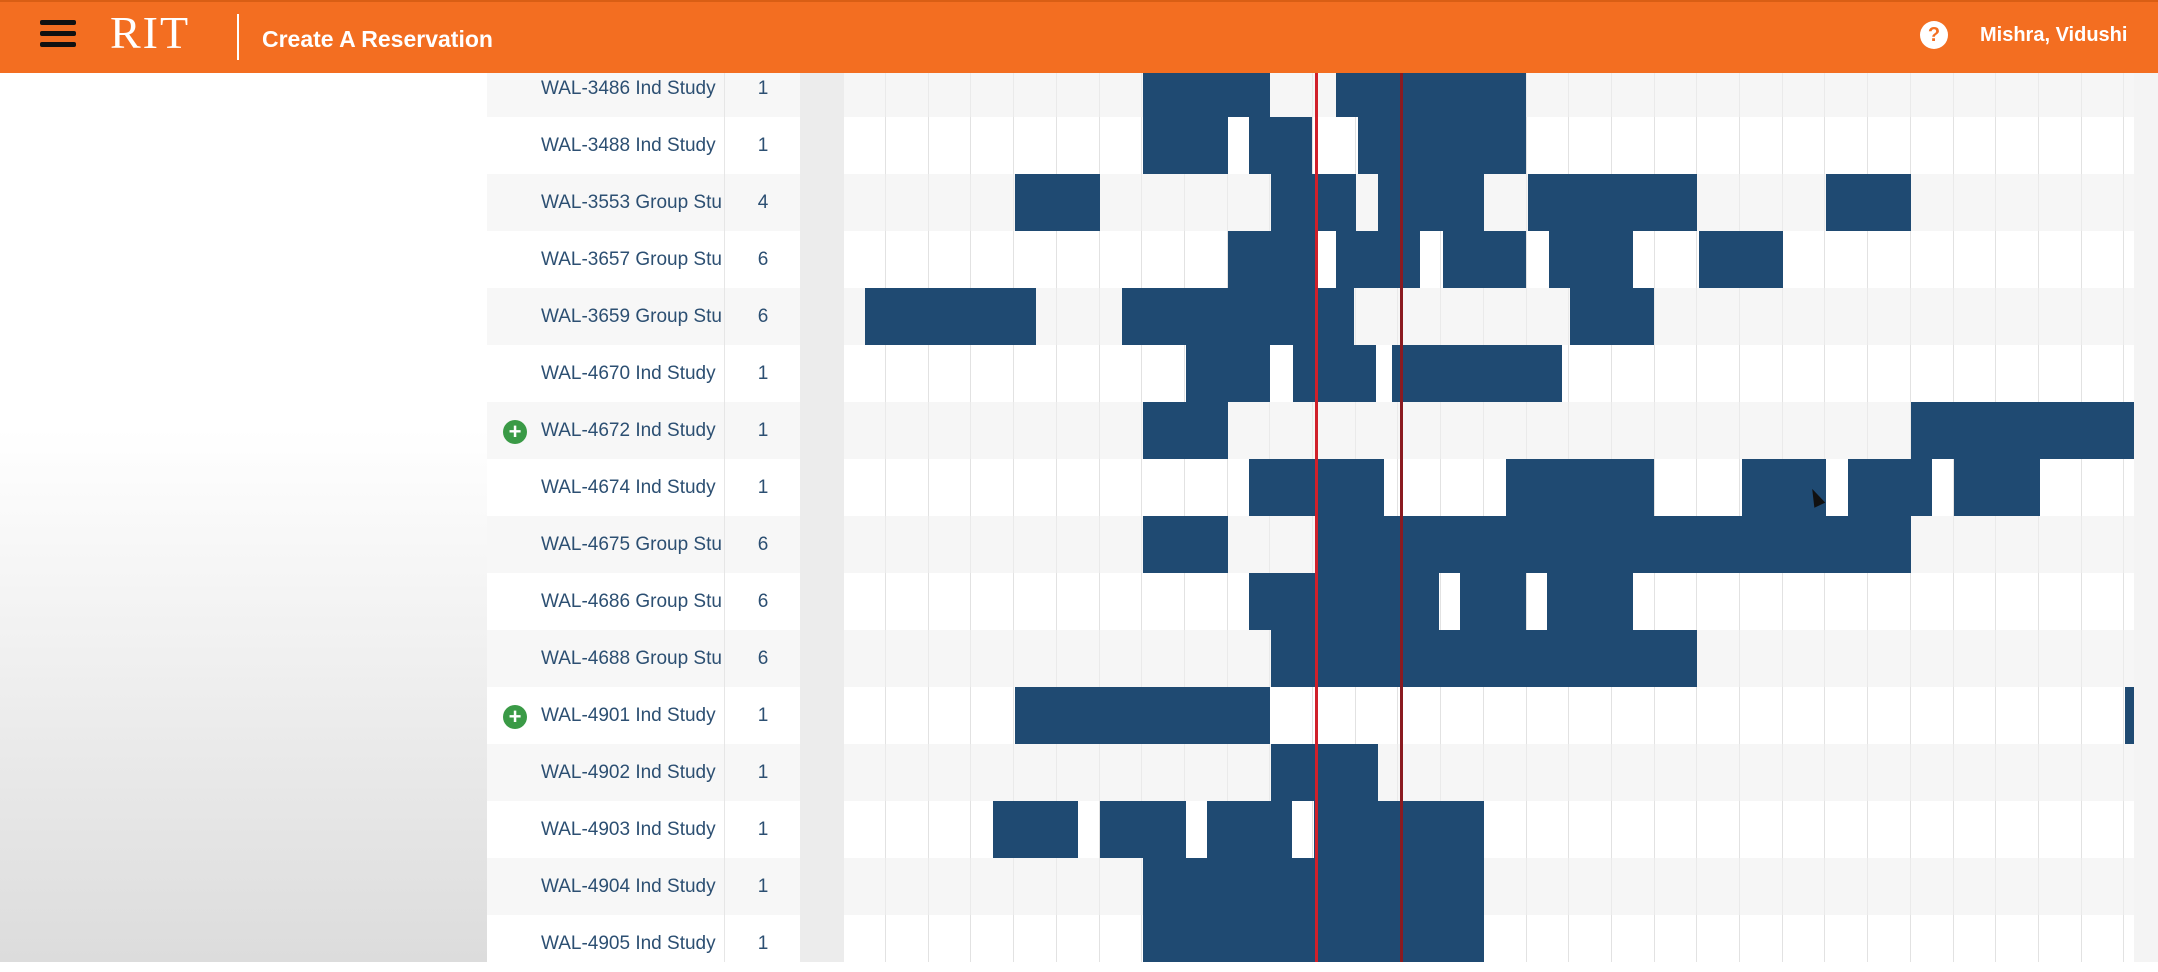 Image resolution: width=2158 pixels, height=972 pixels. What do you see at coordinates (628, 943) in the screenshot?
I see `room-name: WAL-4905 Ind Study` at bounding box center [628, 943].